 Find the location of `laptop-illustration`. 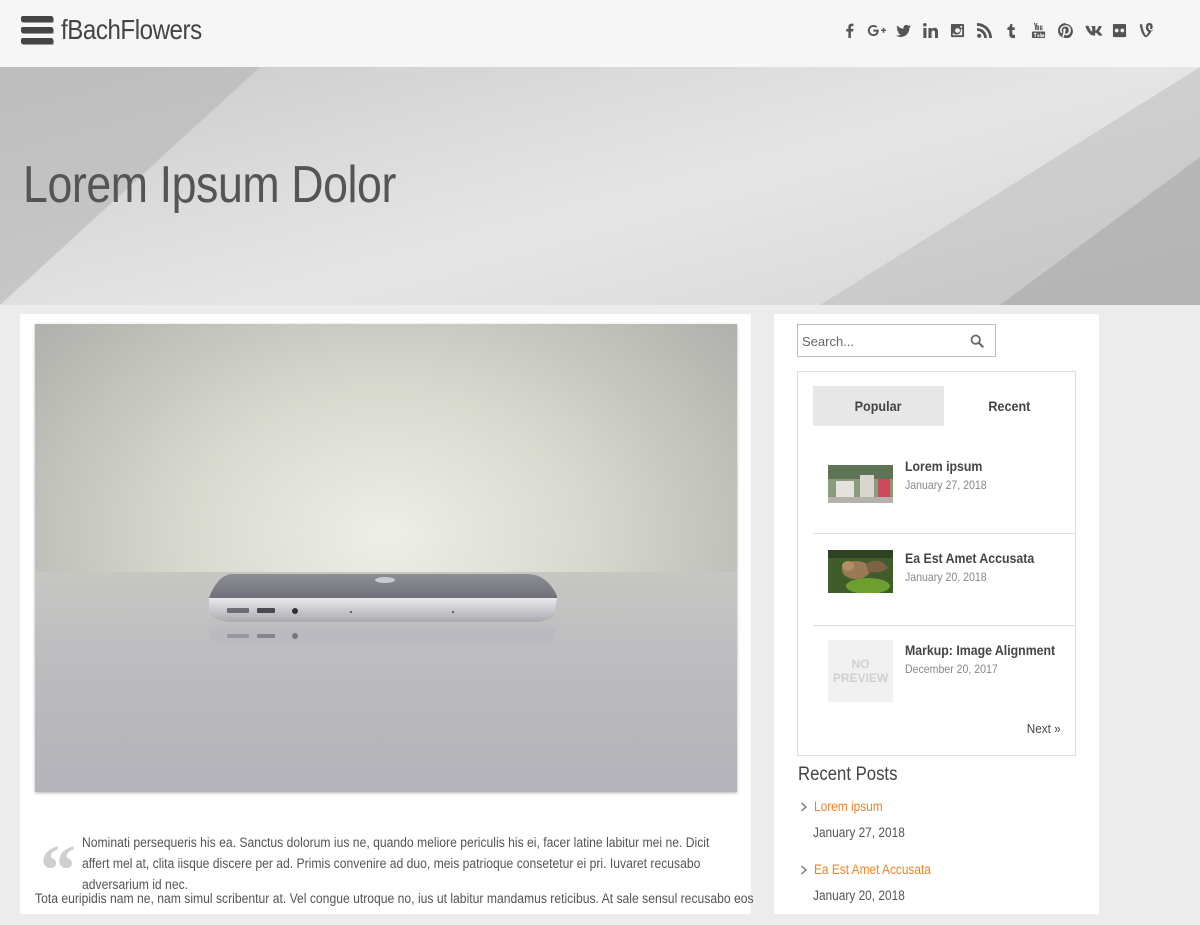

laptop-illustration is located at coordinates (383, 610).